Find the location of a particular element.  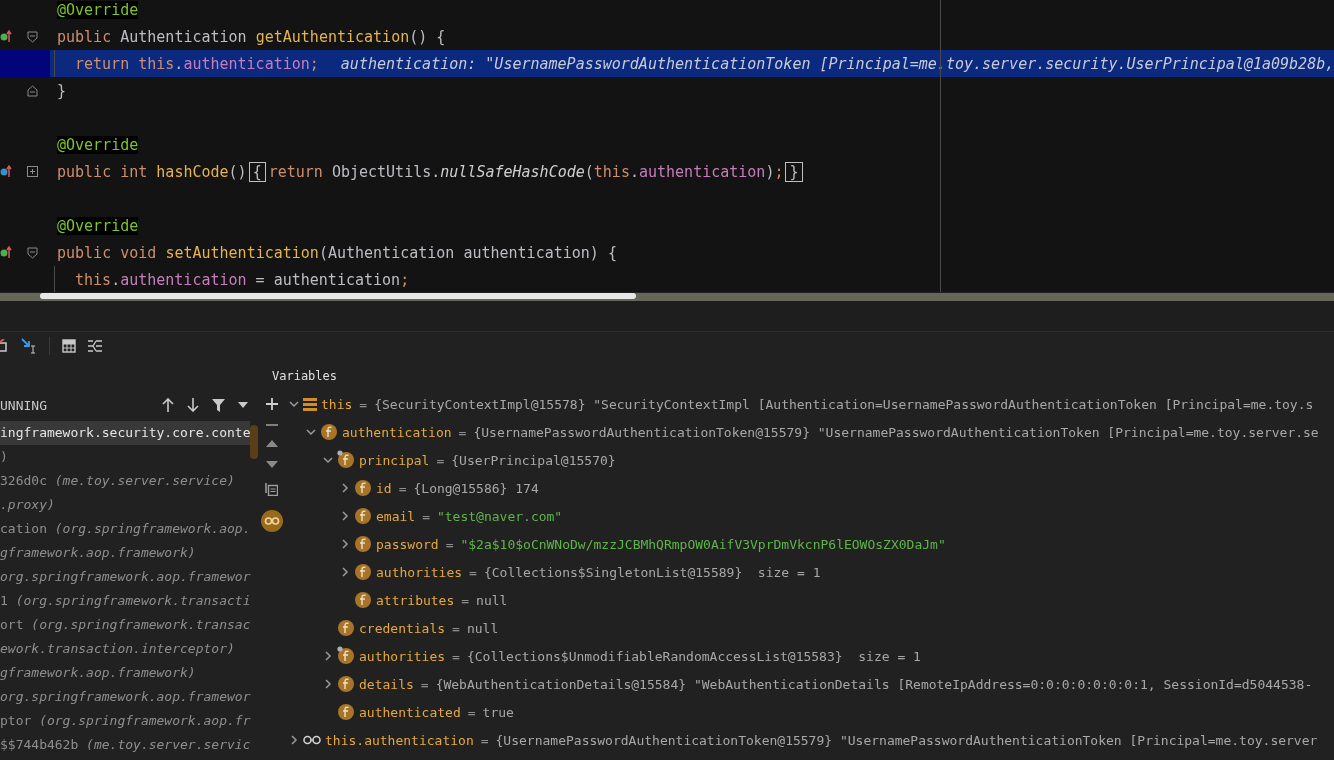

expand-icon is located at coordinates (32, 171).